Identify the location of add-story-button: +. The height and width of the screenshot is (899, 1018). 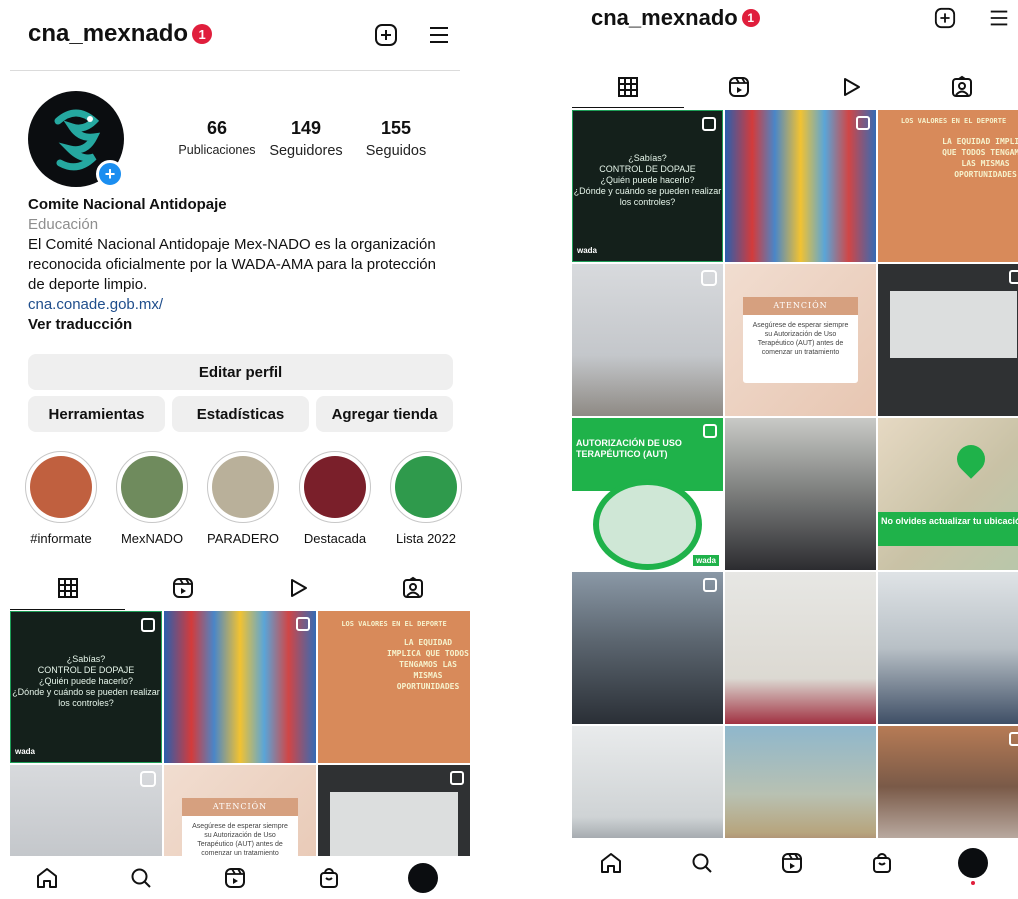
(110, 174).